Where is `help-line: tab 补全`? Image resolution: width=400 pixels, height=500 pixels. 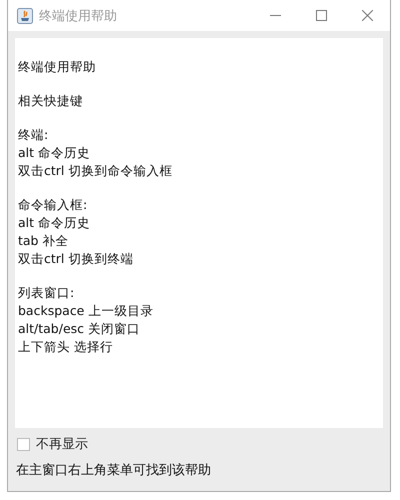
help-line: tab 补全 is located at coordinates (44, 241).